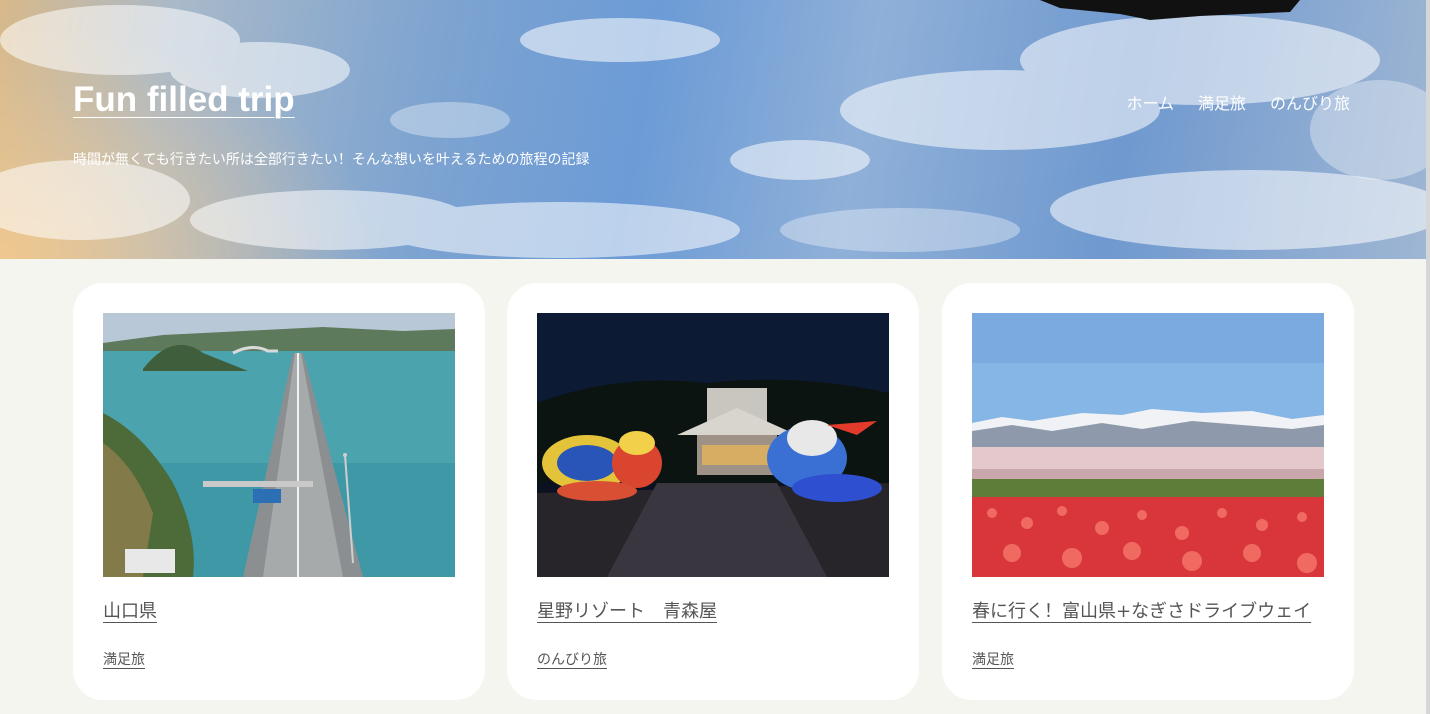 Image resolution: width=1430 pixels, height=714 pixels. Describe the element at coordinates (1222, 102) in the screenshot. I see `nav-item-satisfied-trip: 満足旅` at that location.